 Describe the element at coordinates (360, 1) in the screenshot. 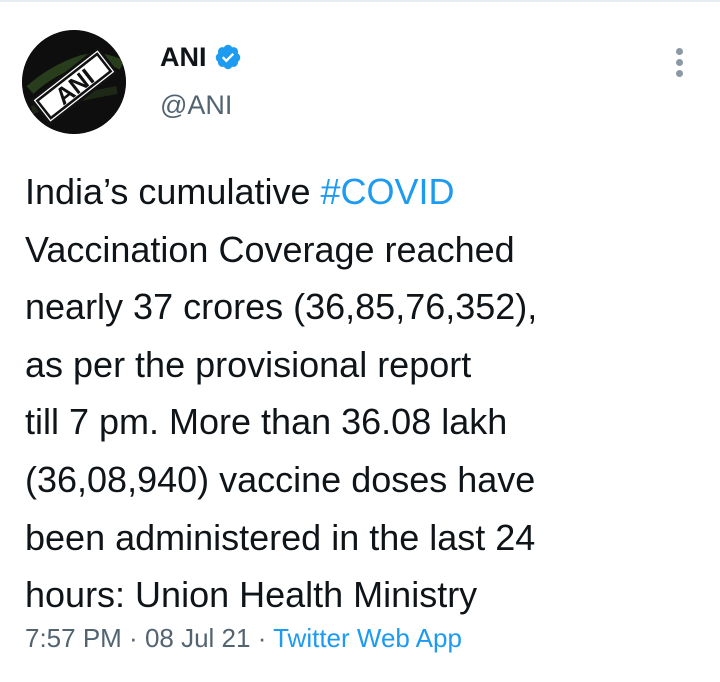

I see `divider` at that location.